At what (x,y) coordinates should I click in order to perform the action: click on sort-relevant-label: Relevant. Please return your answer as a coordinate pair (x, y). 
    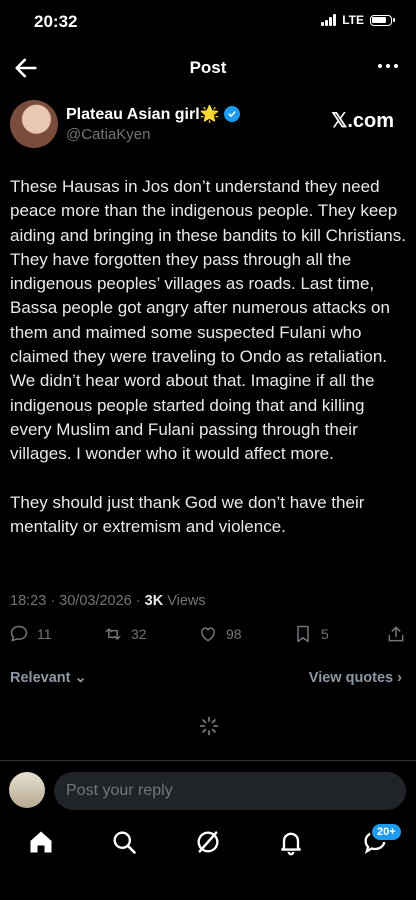
    Looking at the image, I should click on (40, 678).